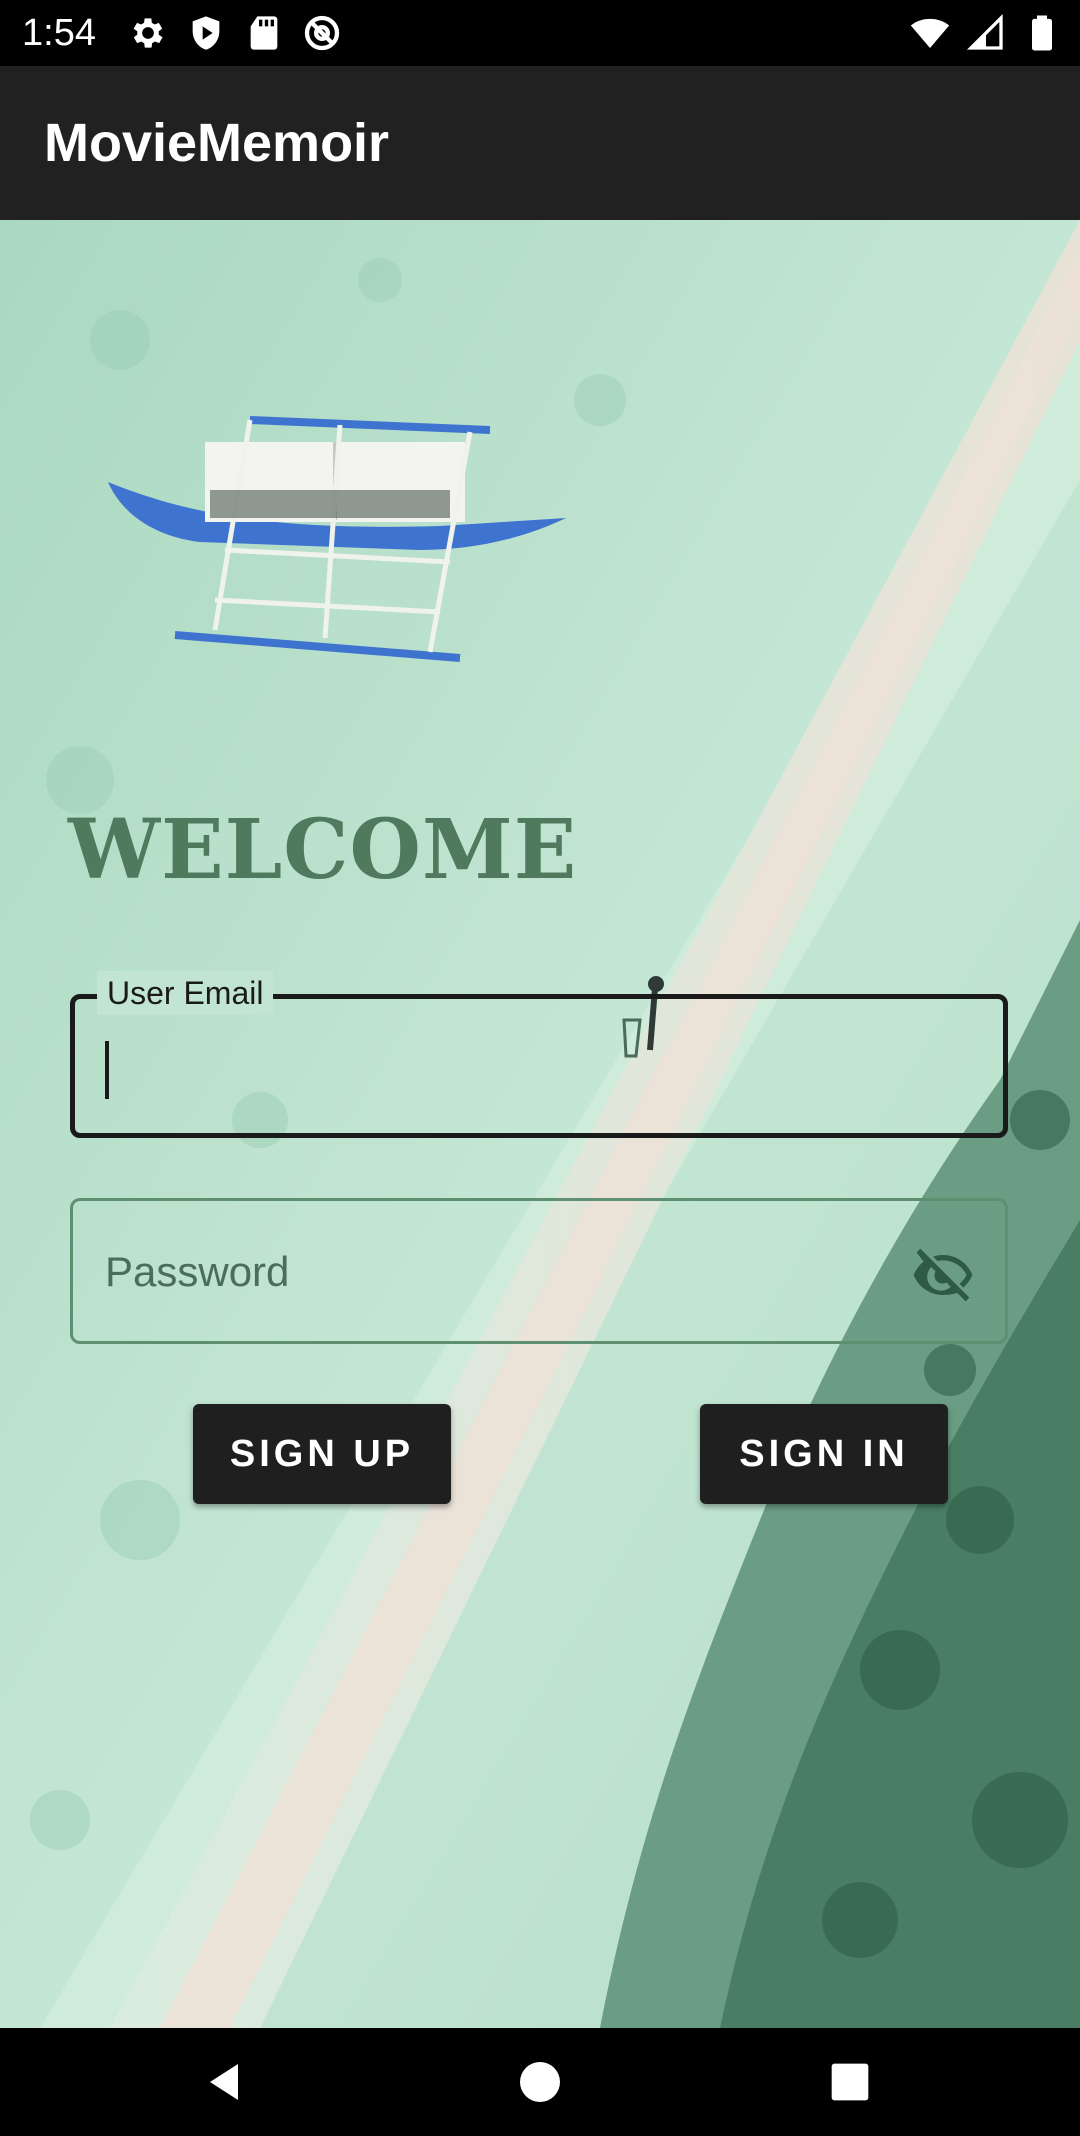 This screenshot has height=2136, width=1080. What do you see at coordinates (539, 1054) in the screenshot?
I see `email-field: User Email` at bounding box center [539, 1054].